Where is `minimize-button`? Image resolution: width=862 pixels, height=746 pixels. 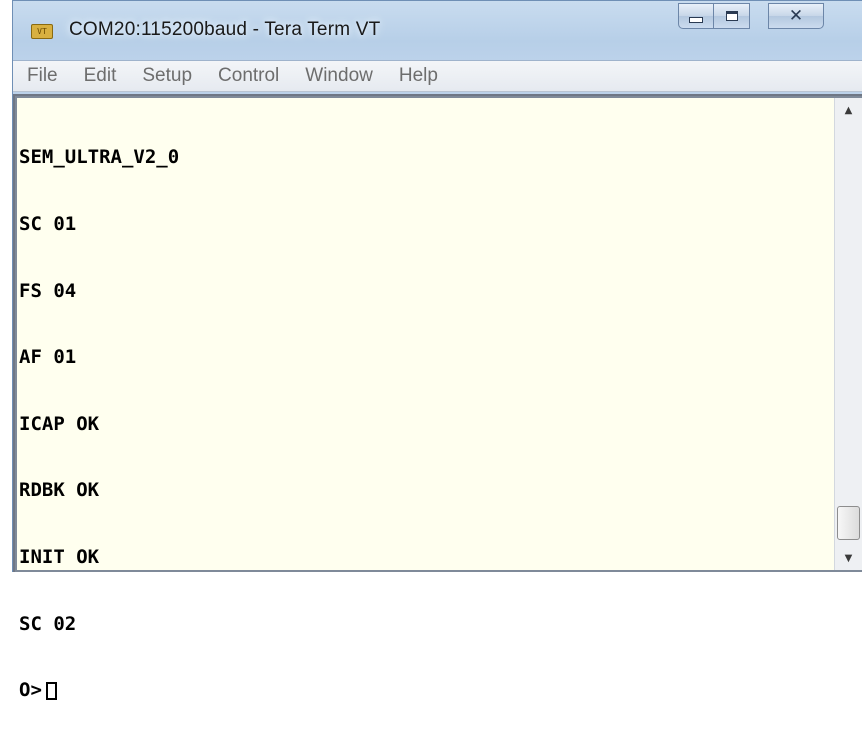 minimize-button is located at coordinates (696, 16).